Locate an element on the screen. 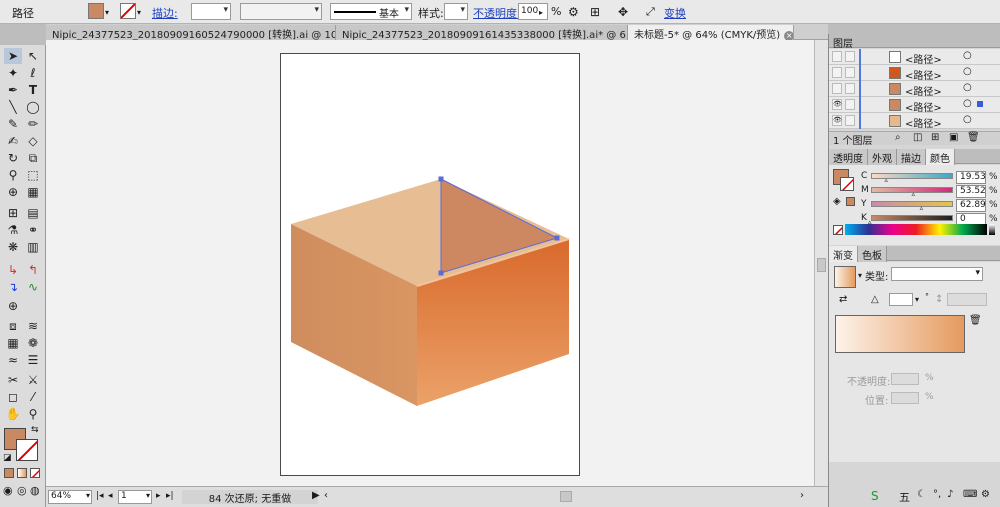  expand-icon: ⤢ is located at coordinates (650, 12).